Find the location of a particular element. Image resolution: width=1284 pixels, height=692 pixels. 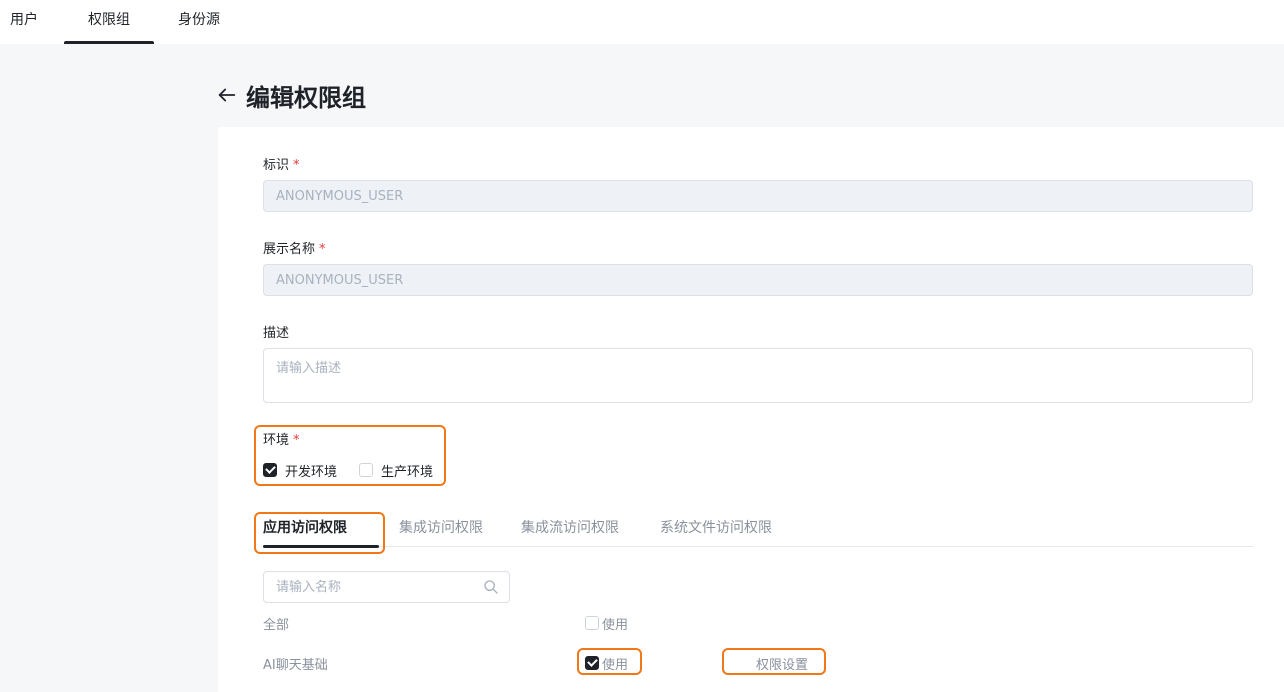

arrow-left-icon is located at coordinates (227, 95).